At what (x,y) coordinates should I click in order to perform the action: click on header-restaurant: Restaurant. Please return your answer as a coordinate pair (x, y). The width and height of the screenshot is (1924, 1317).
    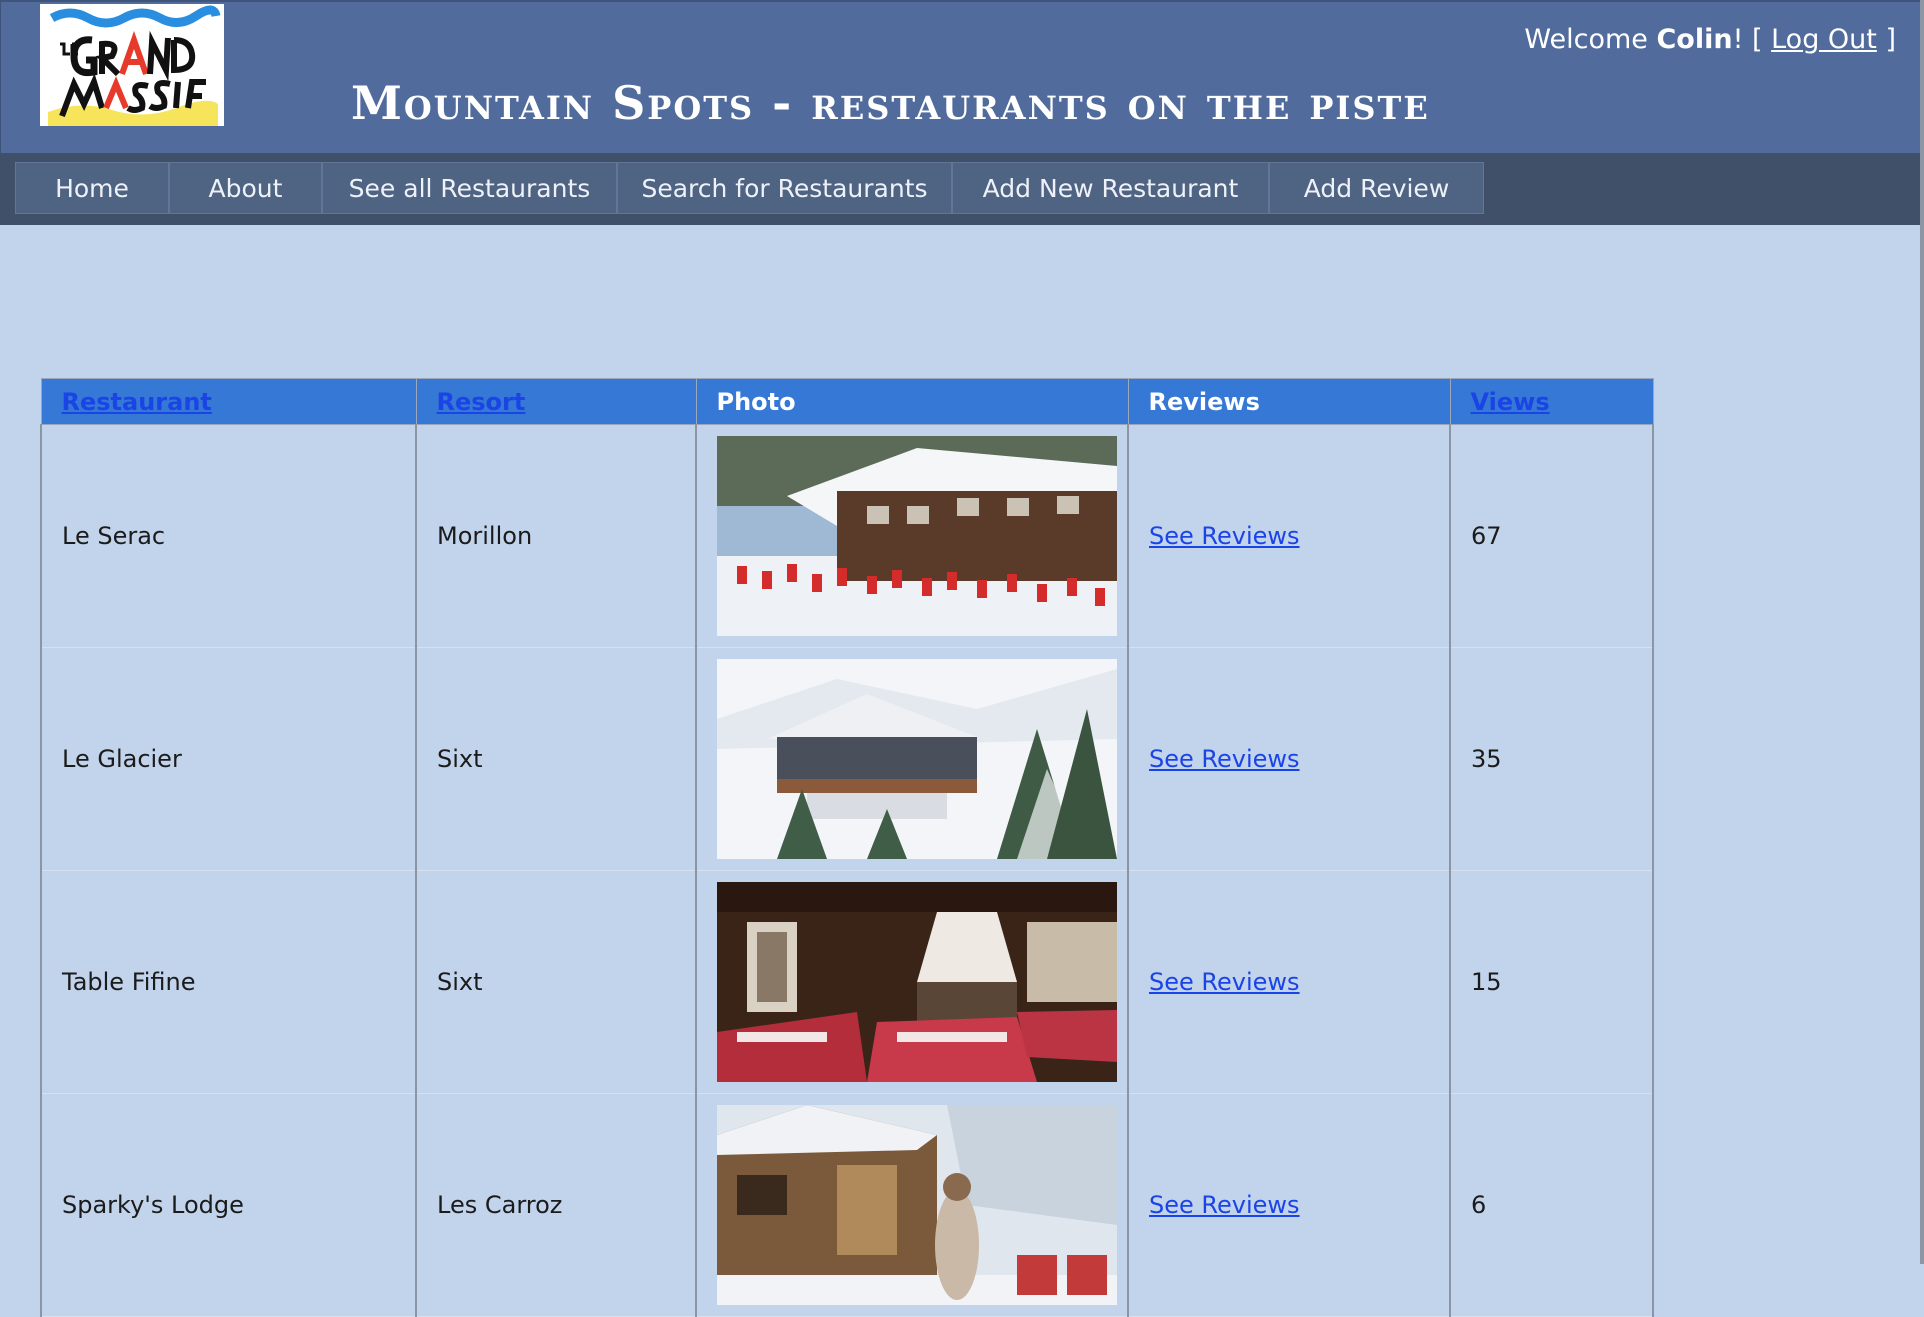
    Looking at the image, I should click on (228, 401).